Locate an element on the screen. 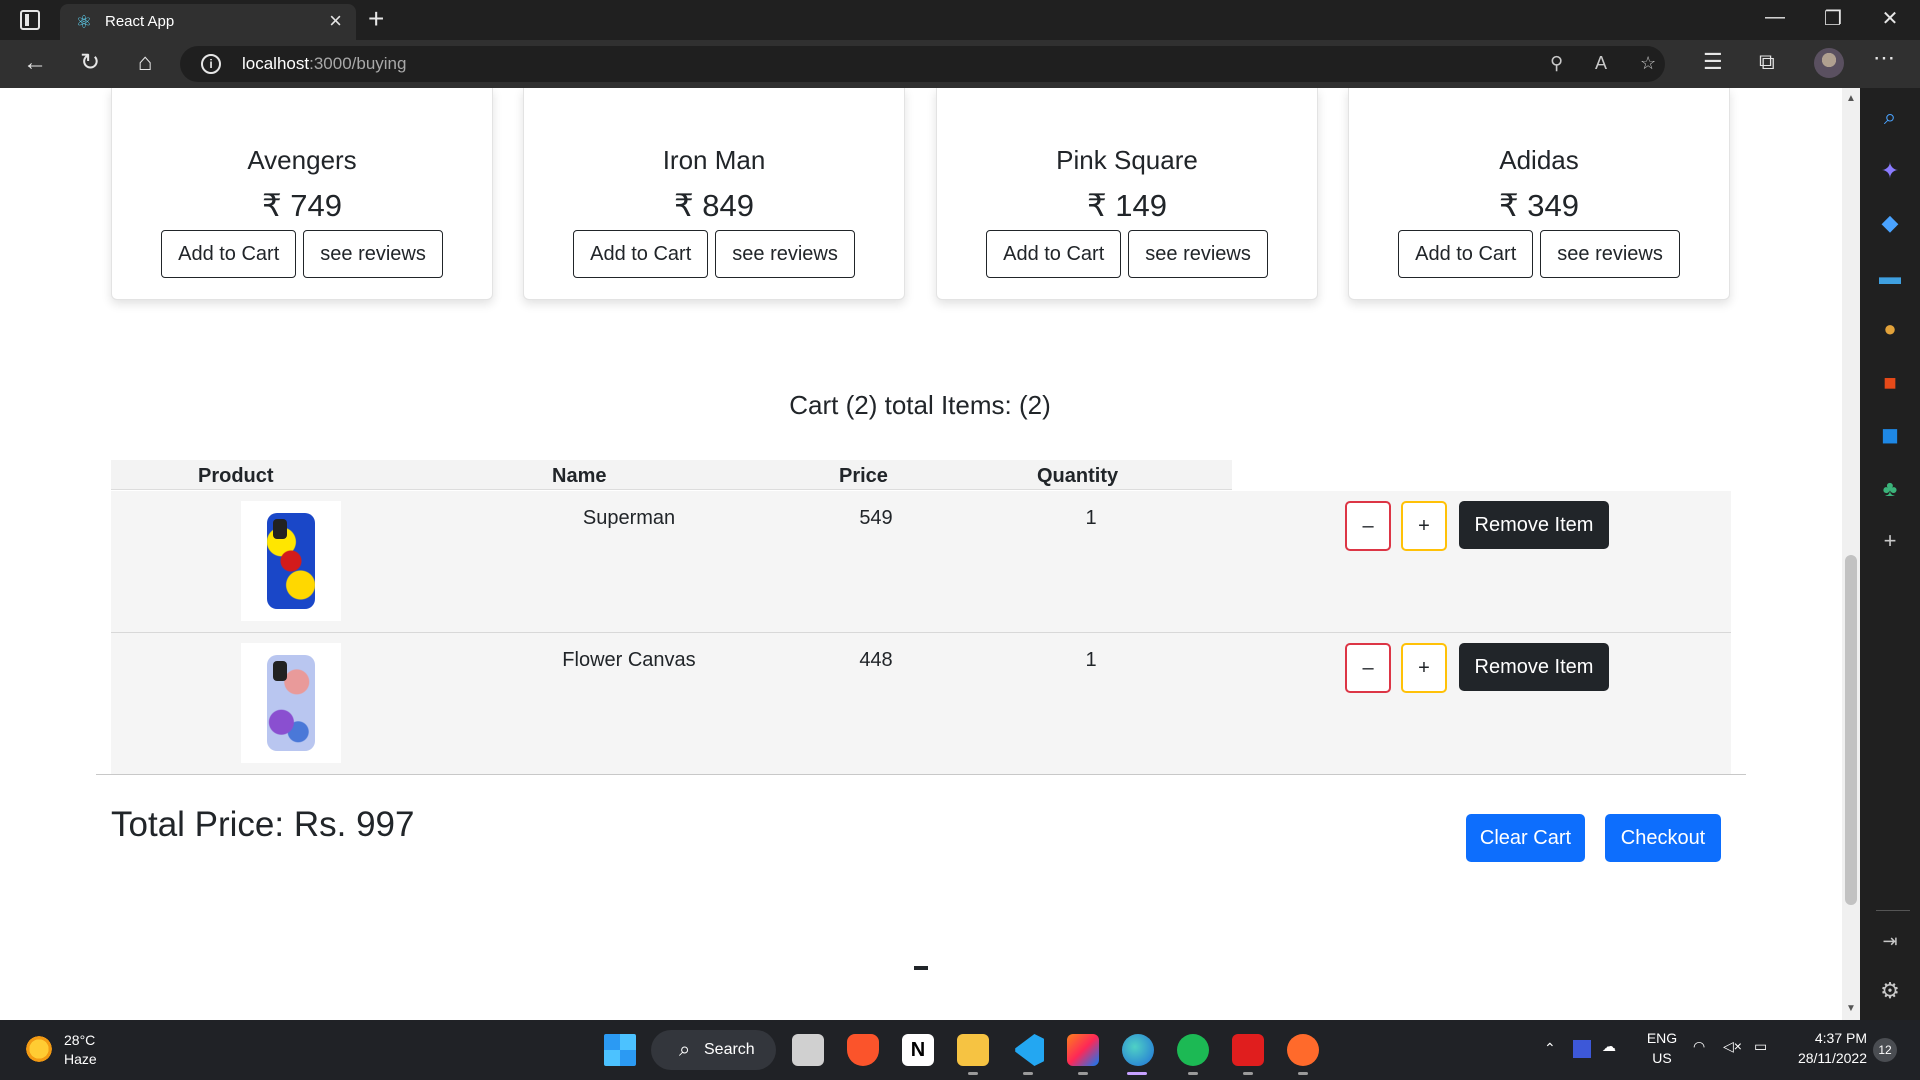 The width and height of the screenshot is (1920, 1080). profile-avatar is located at coordinates (1829, 63).